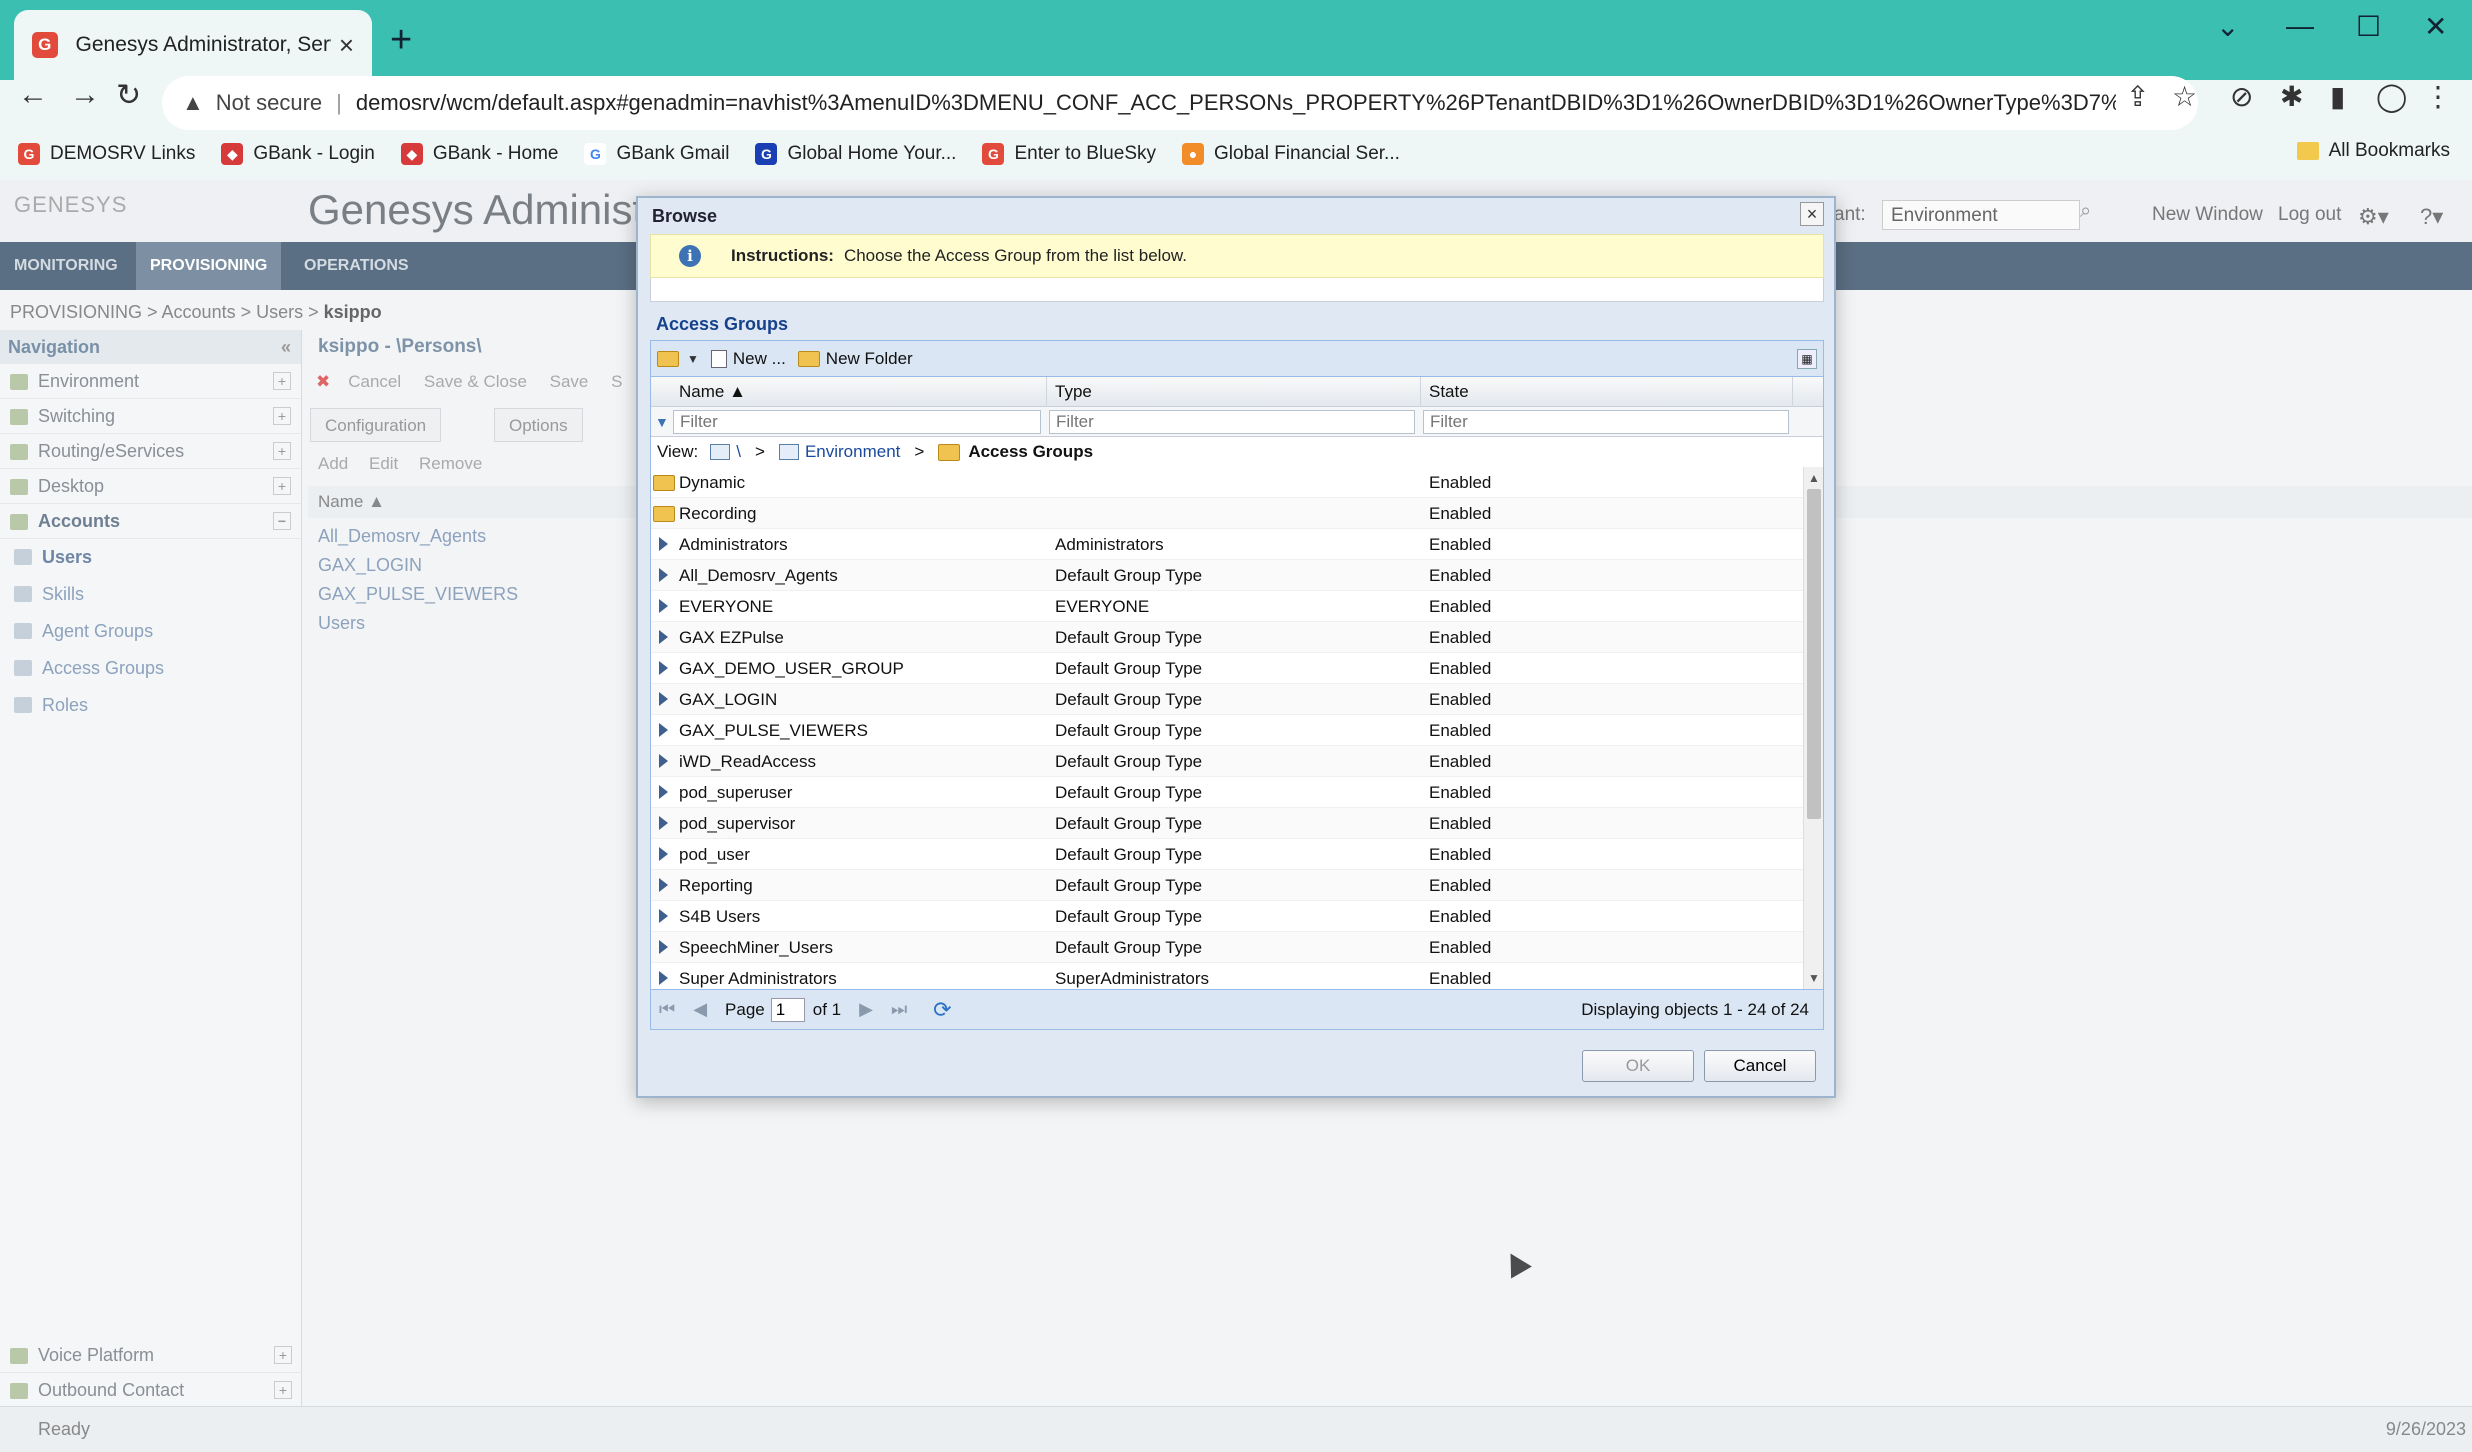 This screenshot has height=1452, width=2472. Describe the element at coordinates (1227, 606) in the screenshot. I see `table-row: EVERYONE EVERYONE Enabled` at that location.